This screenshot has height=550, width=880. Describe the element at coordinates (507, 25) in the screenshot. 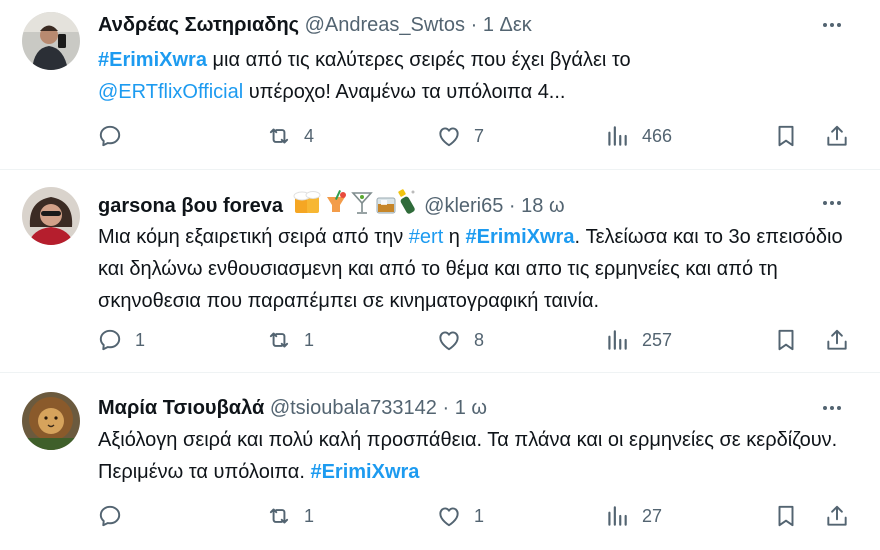

I see `timestamp: 1 Δεκ` at that location.